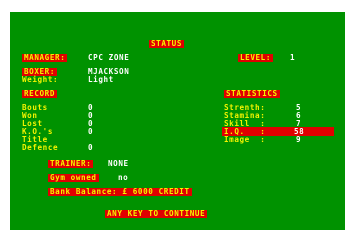 The image size is (354, 242). I want to click on level-value: 1, so click(293, 57).